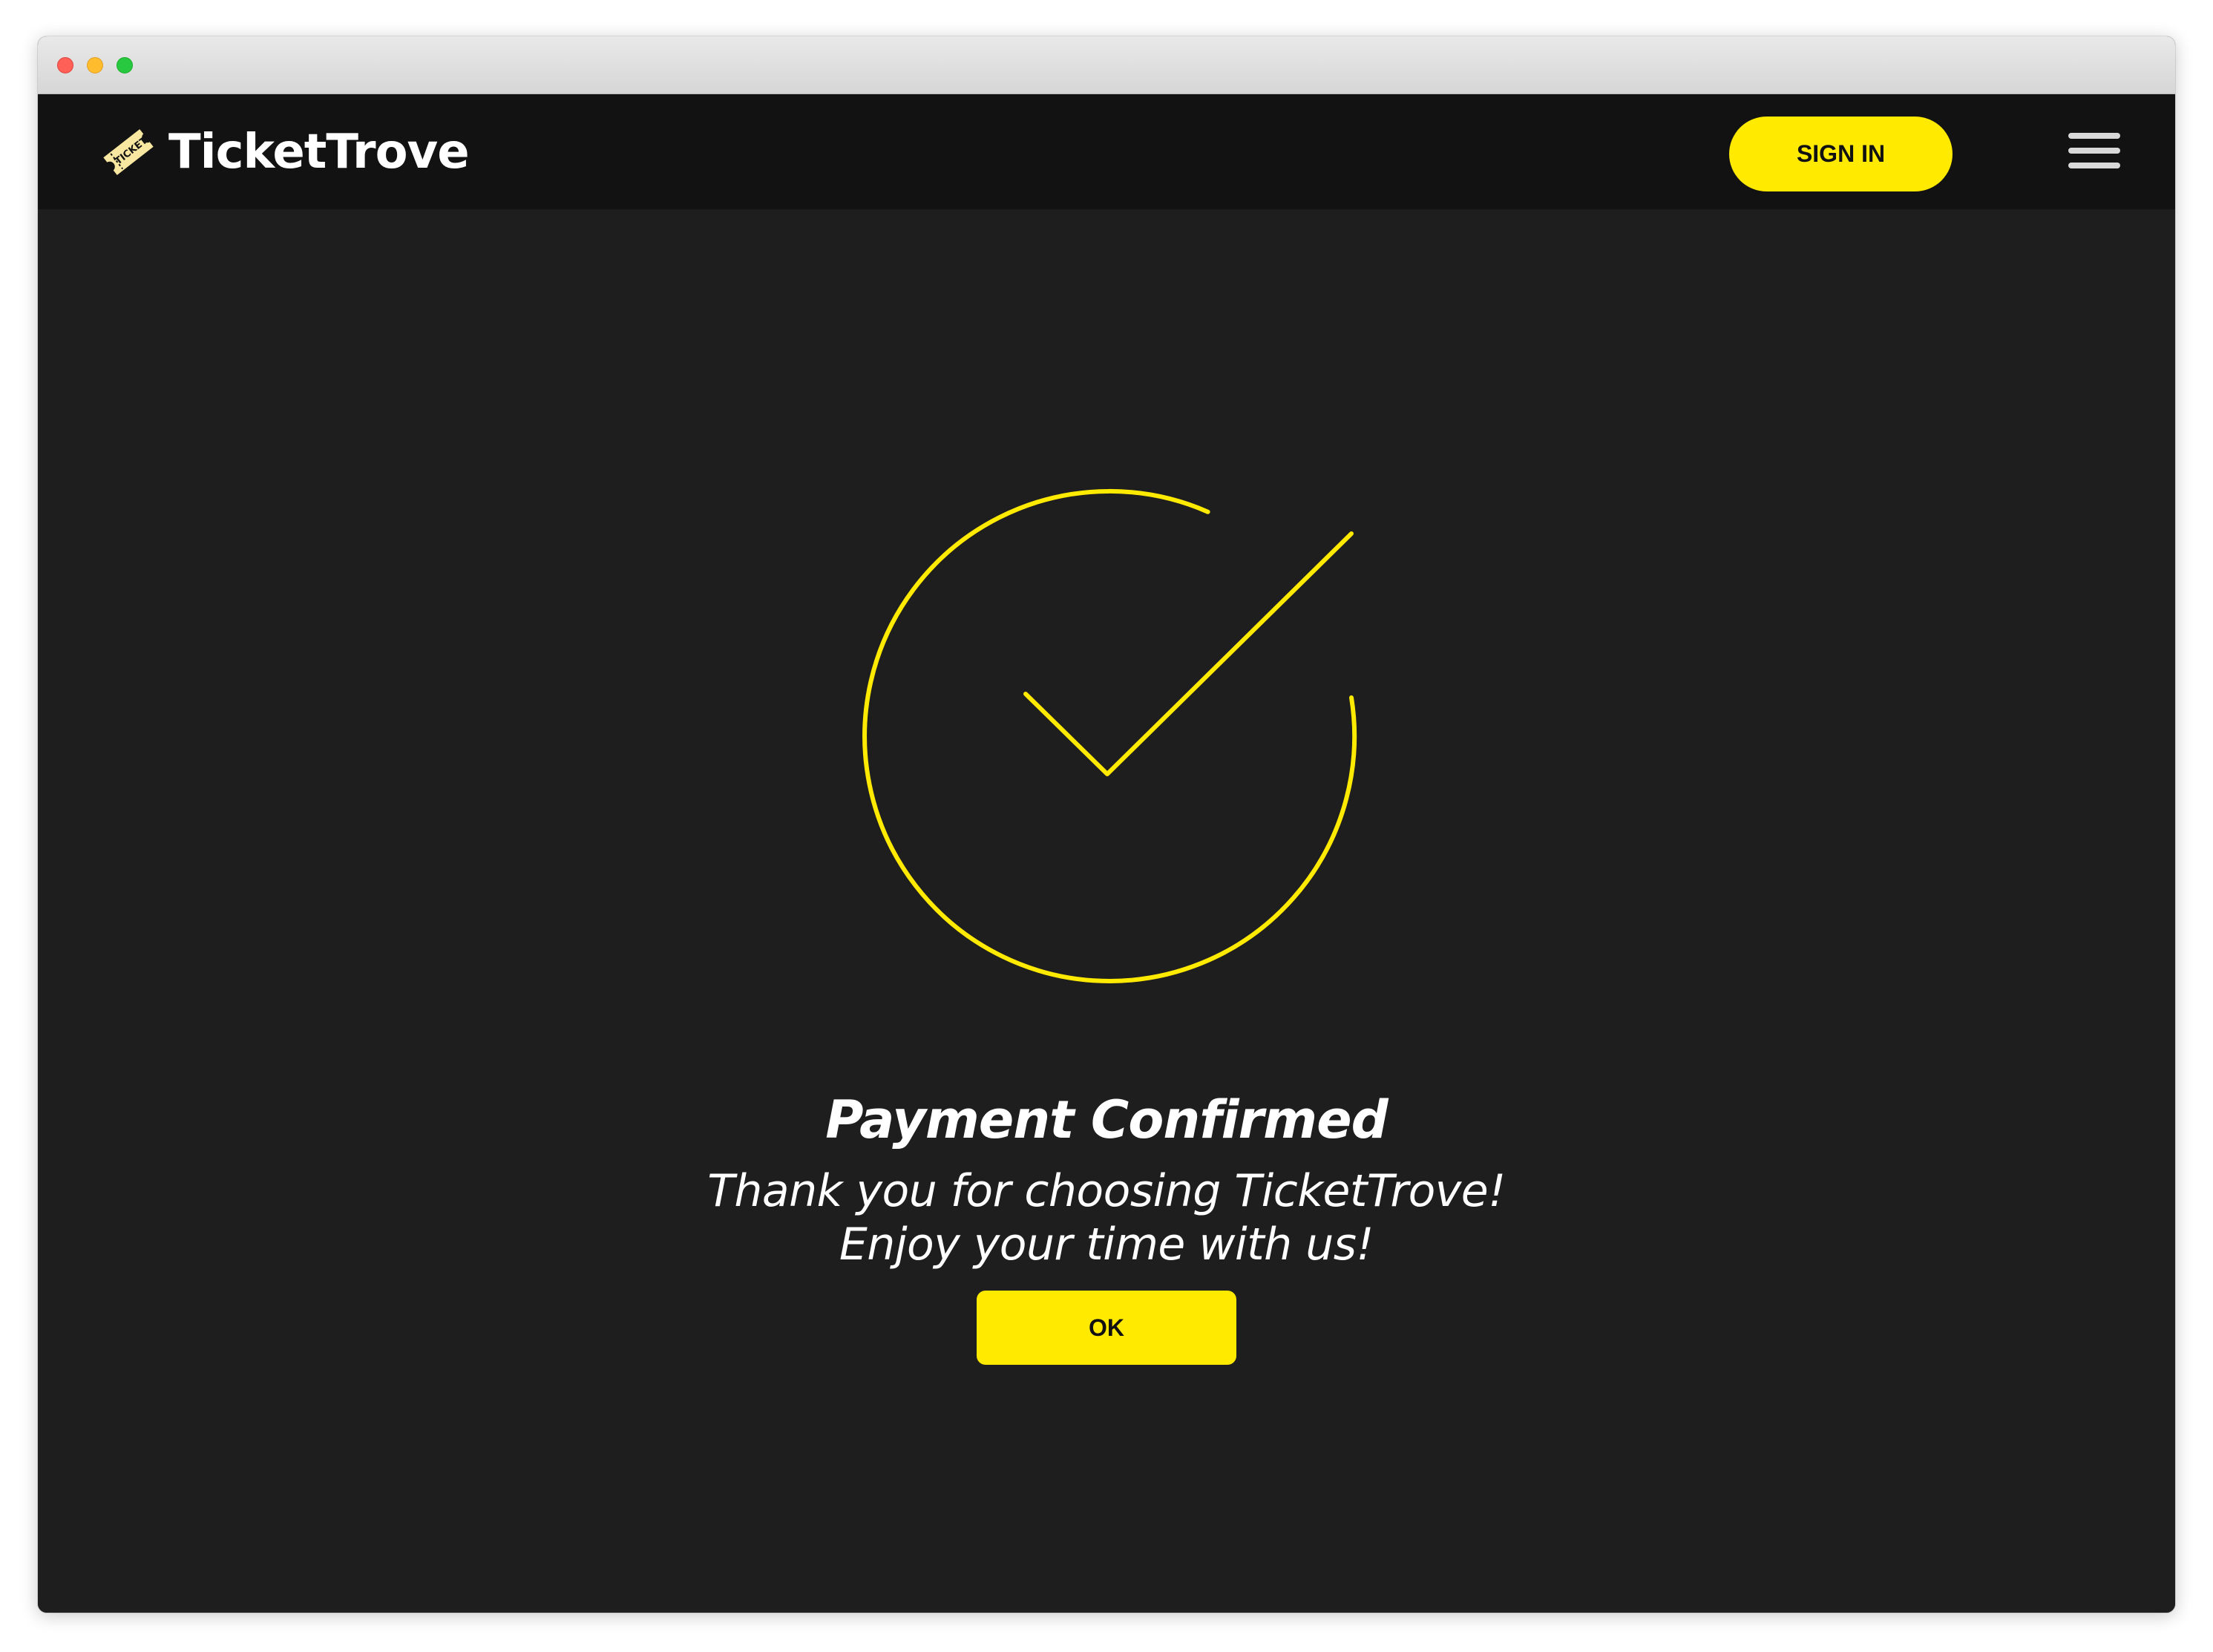  What do you see at coordinates (1109, 735) in the screenshot?
I see `checkmark-circle-icon` at bounding box center [1109, 735].